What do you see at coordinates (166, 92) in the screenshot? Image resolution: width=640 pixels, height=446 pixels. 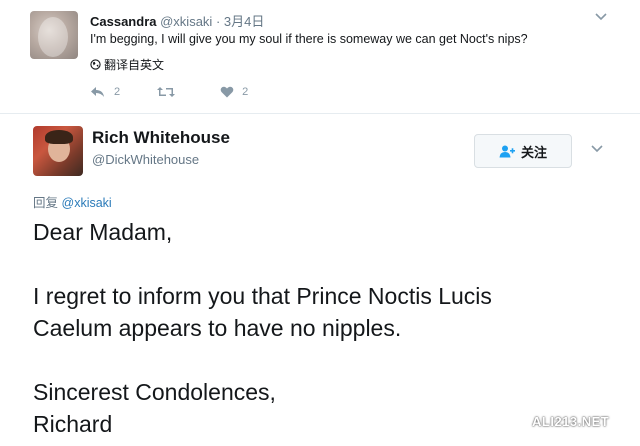 I see `retweet-icon` at bounding box center [166, 92].